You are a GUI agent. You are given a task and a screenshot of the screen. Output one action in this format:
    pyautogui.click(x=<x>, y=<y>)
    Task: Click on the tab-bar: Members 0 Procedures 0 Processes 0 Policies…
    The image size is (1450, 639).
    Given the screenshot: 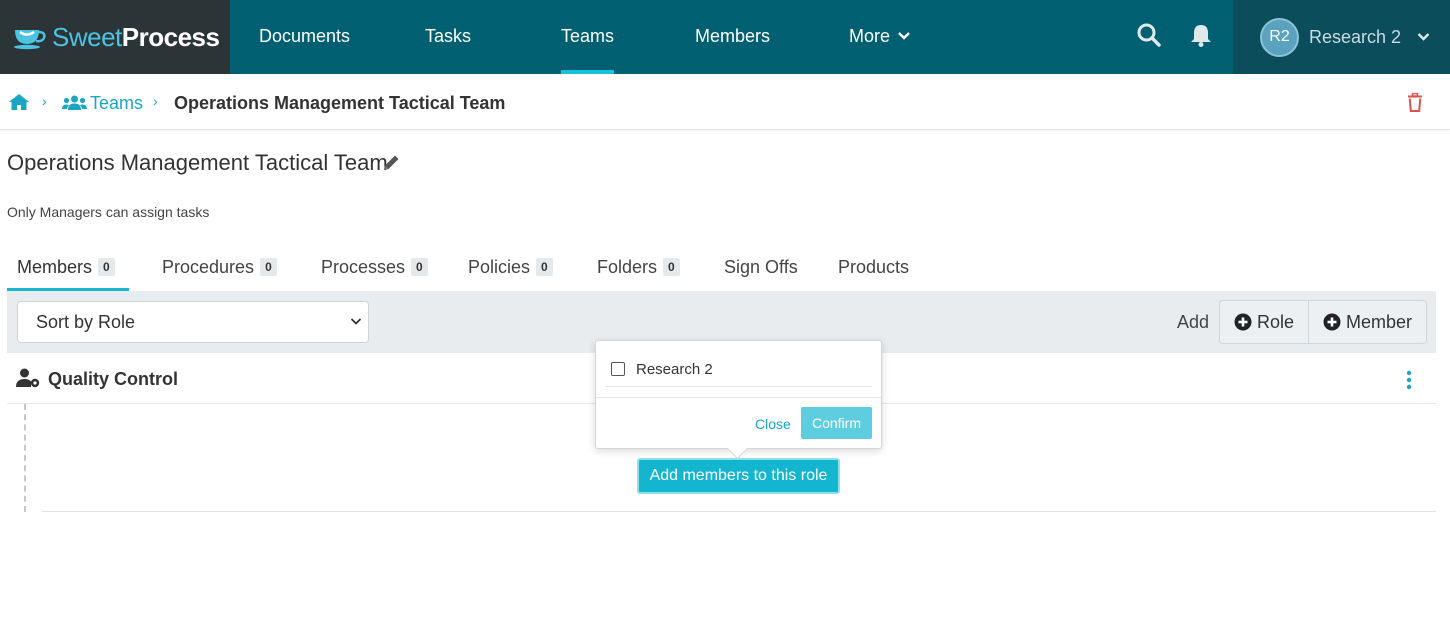 What is the action you would take?
    pyautogui.click(x=721, y=268)
    